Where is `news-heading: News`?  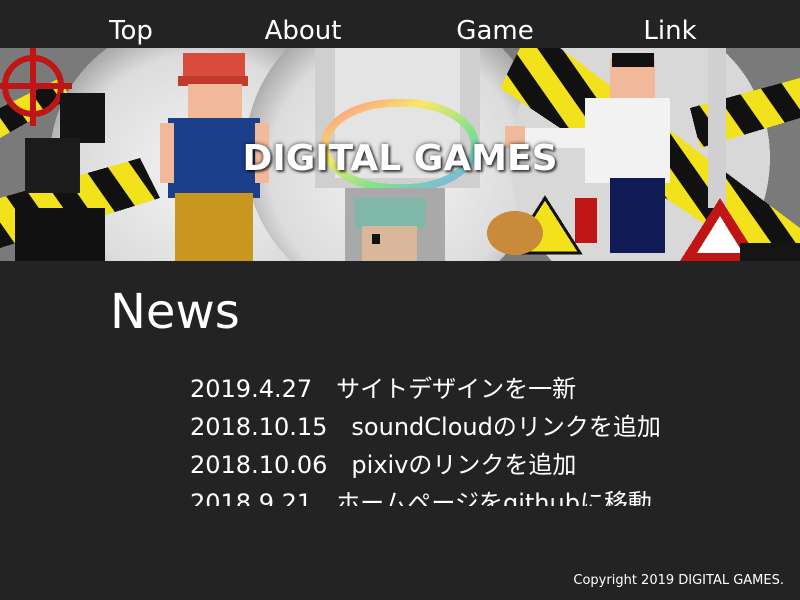
news-heading: News is located at coordinates (175, 312).